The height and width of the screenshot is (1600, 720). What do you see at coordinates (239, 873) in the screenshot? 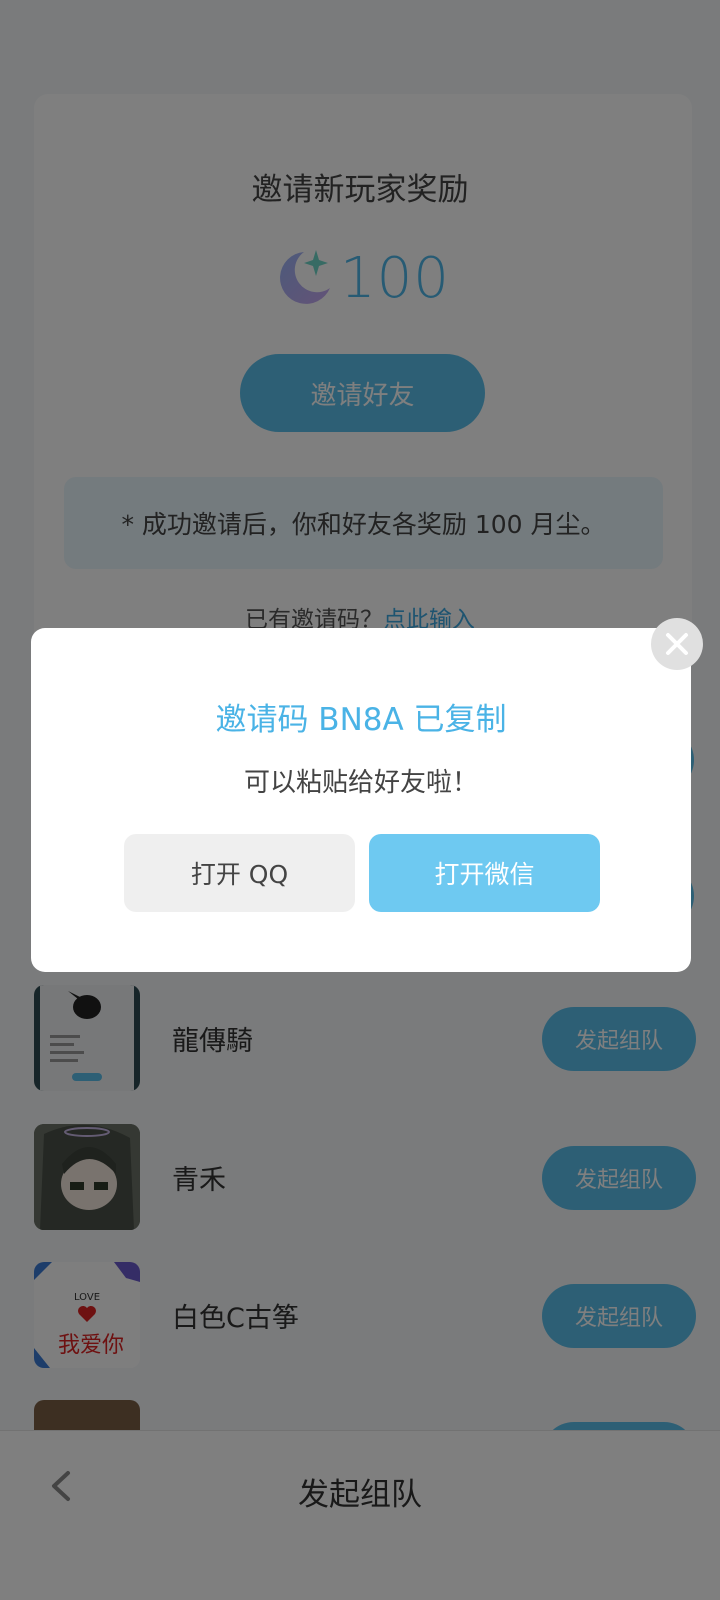
I see `open-qq-button: 打开 QQ` at bounding box center [239, 873].